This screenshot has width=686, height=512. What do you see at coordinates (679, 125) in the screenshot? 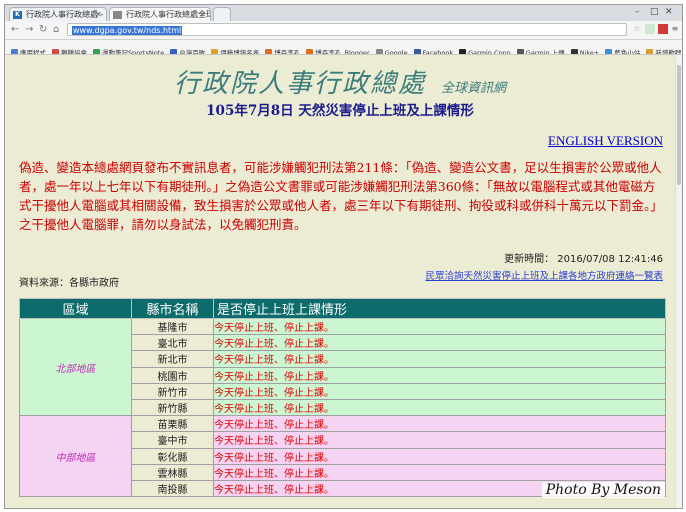
I see `scrollbar-thumb` at bounding box center [679, 125].